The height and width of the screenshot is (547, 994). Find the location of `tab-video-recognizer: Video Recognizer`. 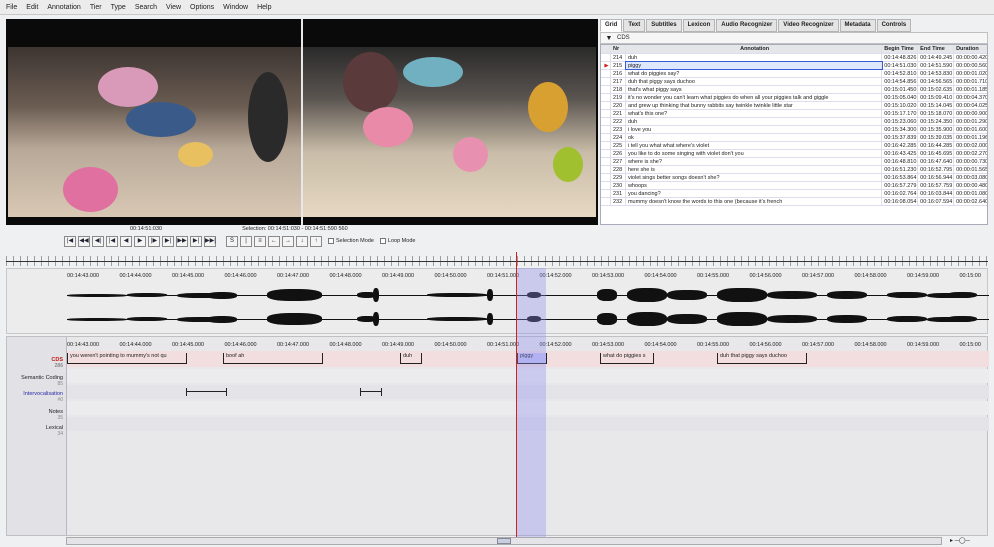

tab-video-recognizer: Video Recognizer is located at coordinates (808, 25).